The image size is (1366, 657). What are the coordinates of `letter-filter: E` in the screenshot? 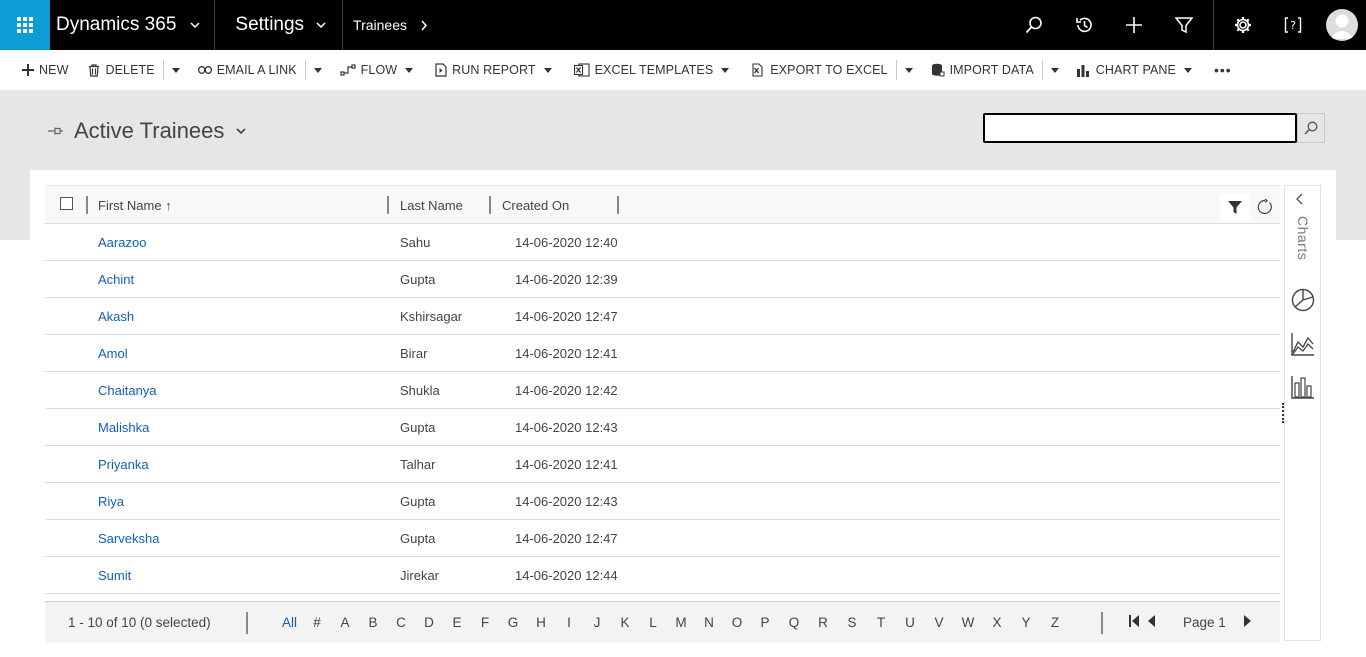 It's located at (457, 622).